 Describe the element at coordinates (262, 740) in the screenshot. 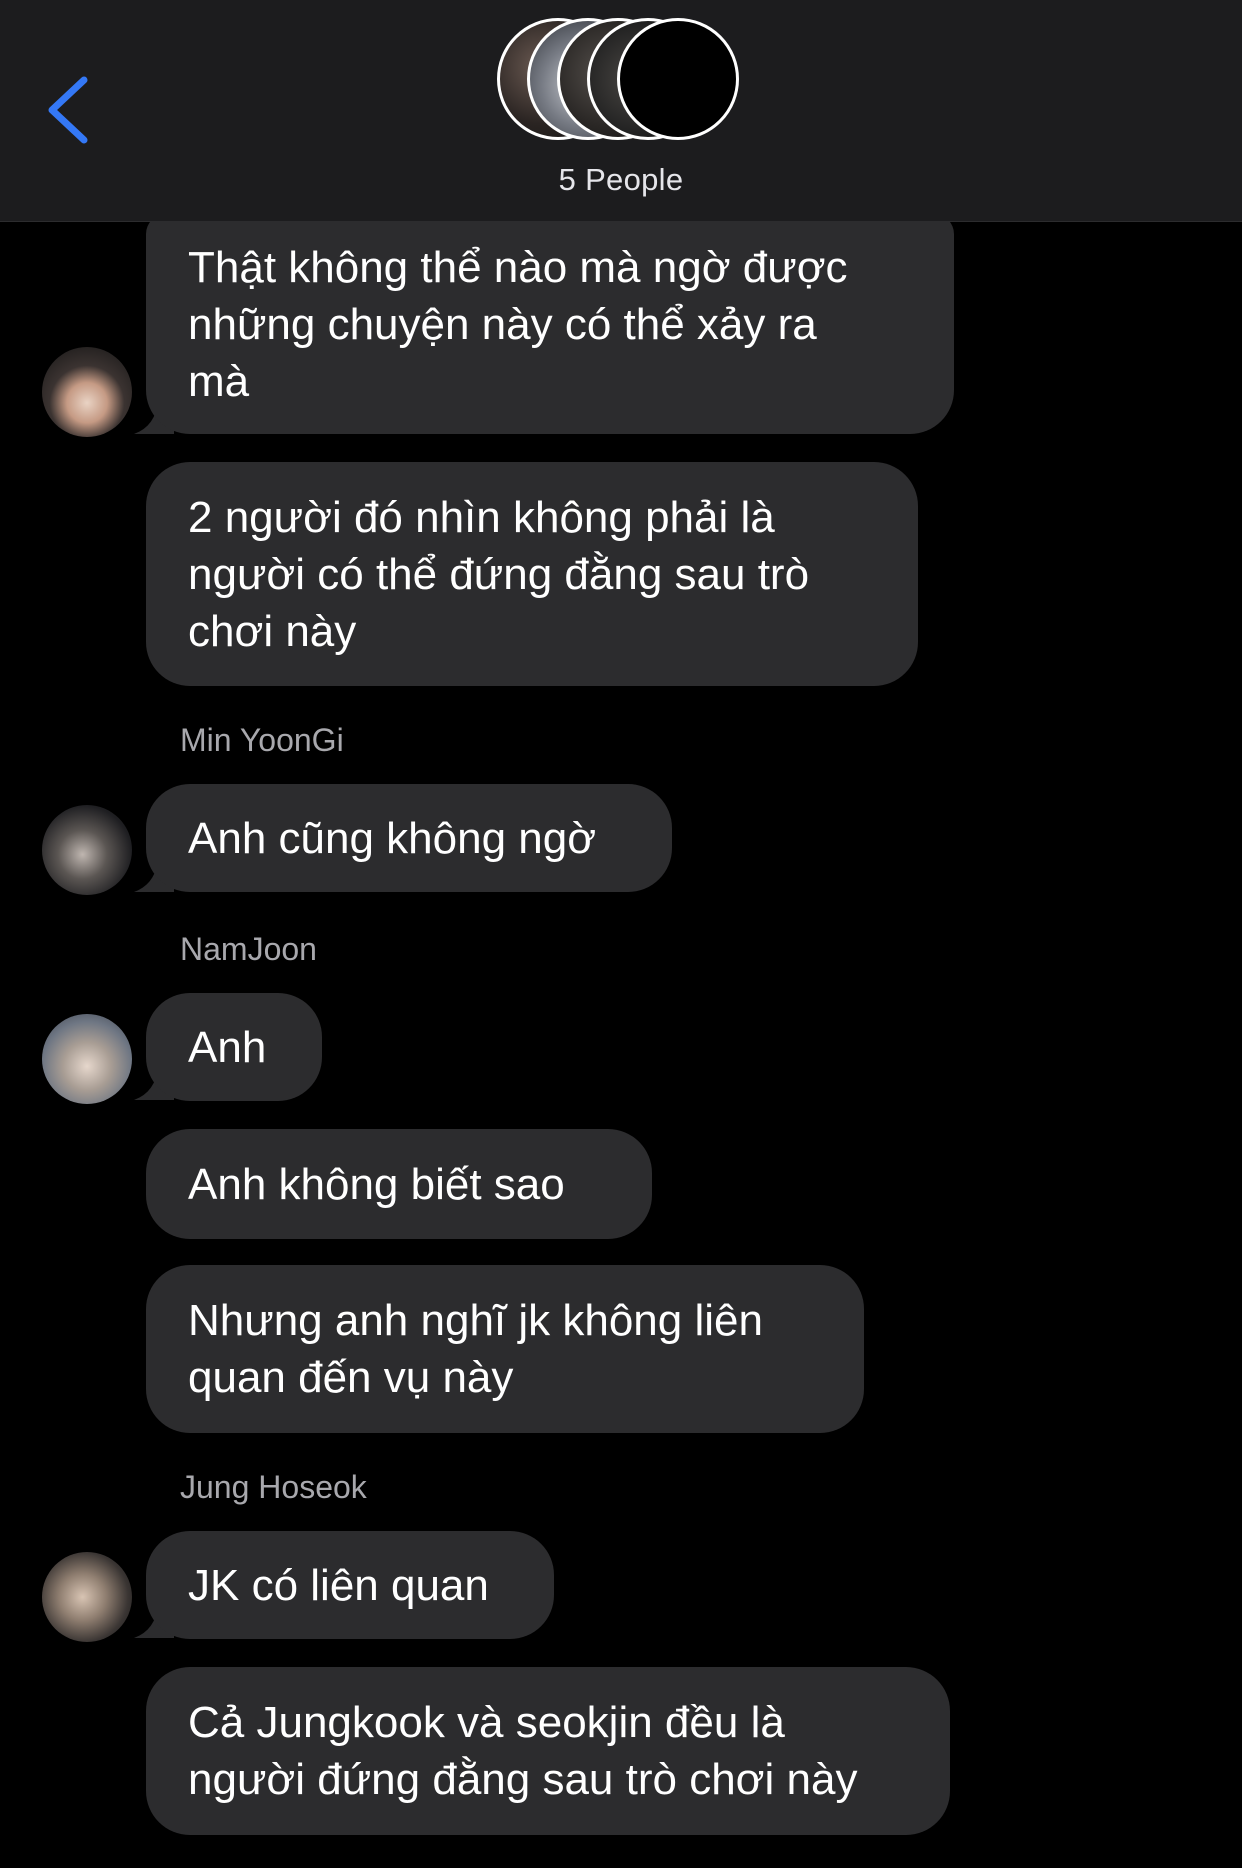

I see `sender-name: Min YoonGi` at that location.